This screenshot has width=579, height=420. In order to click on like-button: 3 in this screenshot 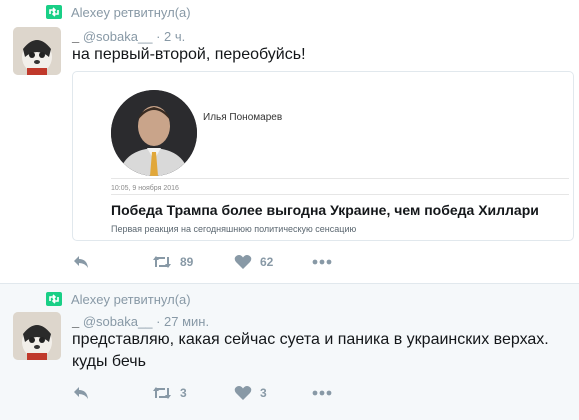, I will do `click(250, 393)`.